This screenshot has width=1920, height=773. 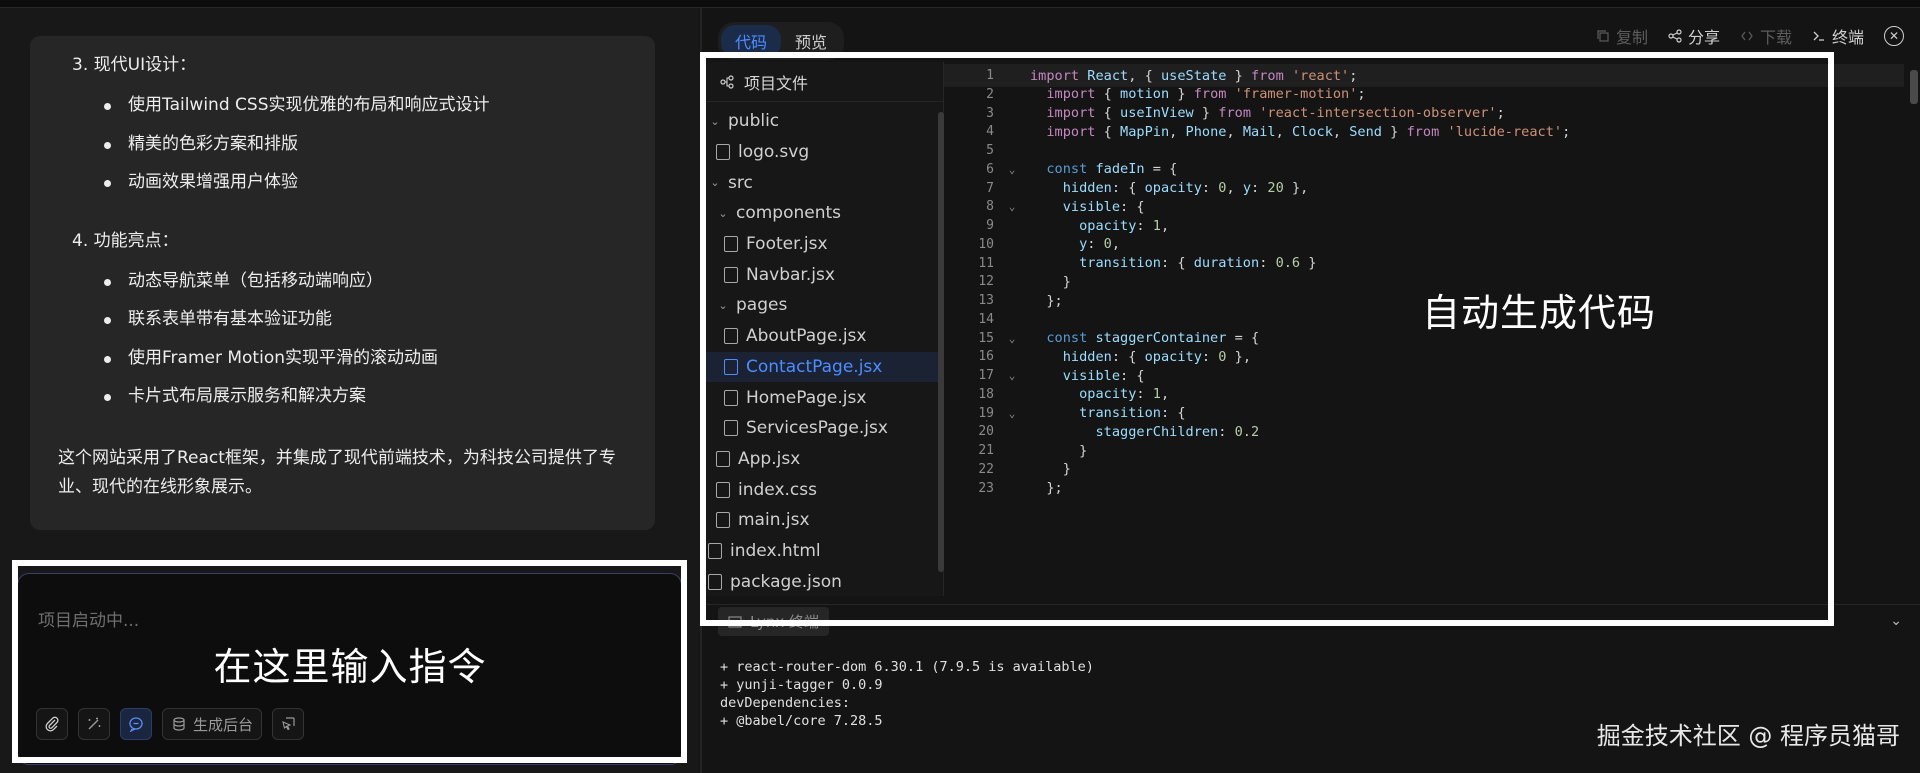 What do you see at coordinates (822, 82) in the screenshot?
I see `file-tree-header: 项目文件` at bounding box center [822, 82].